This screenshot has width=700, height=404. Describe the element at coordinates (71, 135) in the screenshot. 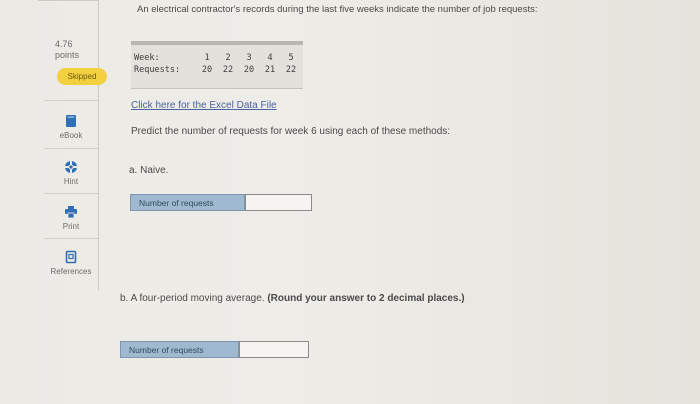

I see `ebook-label: eBook` at that location.